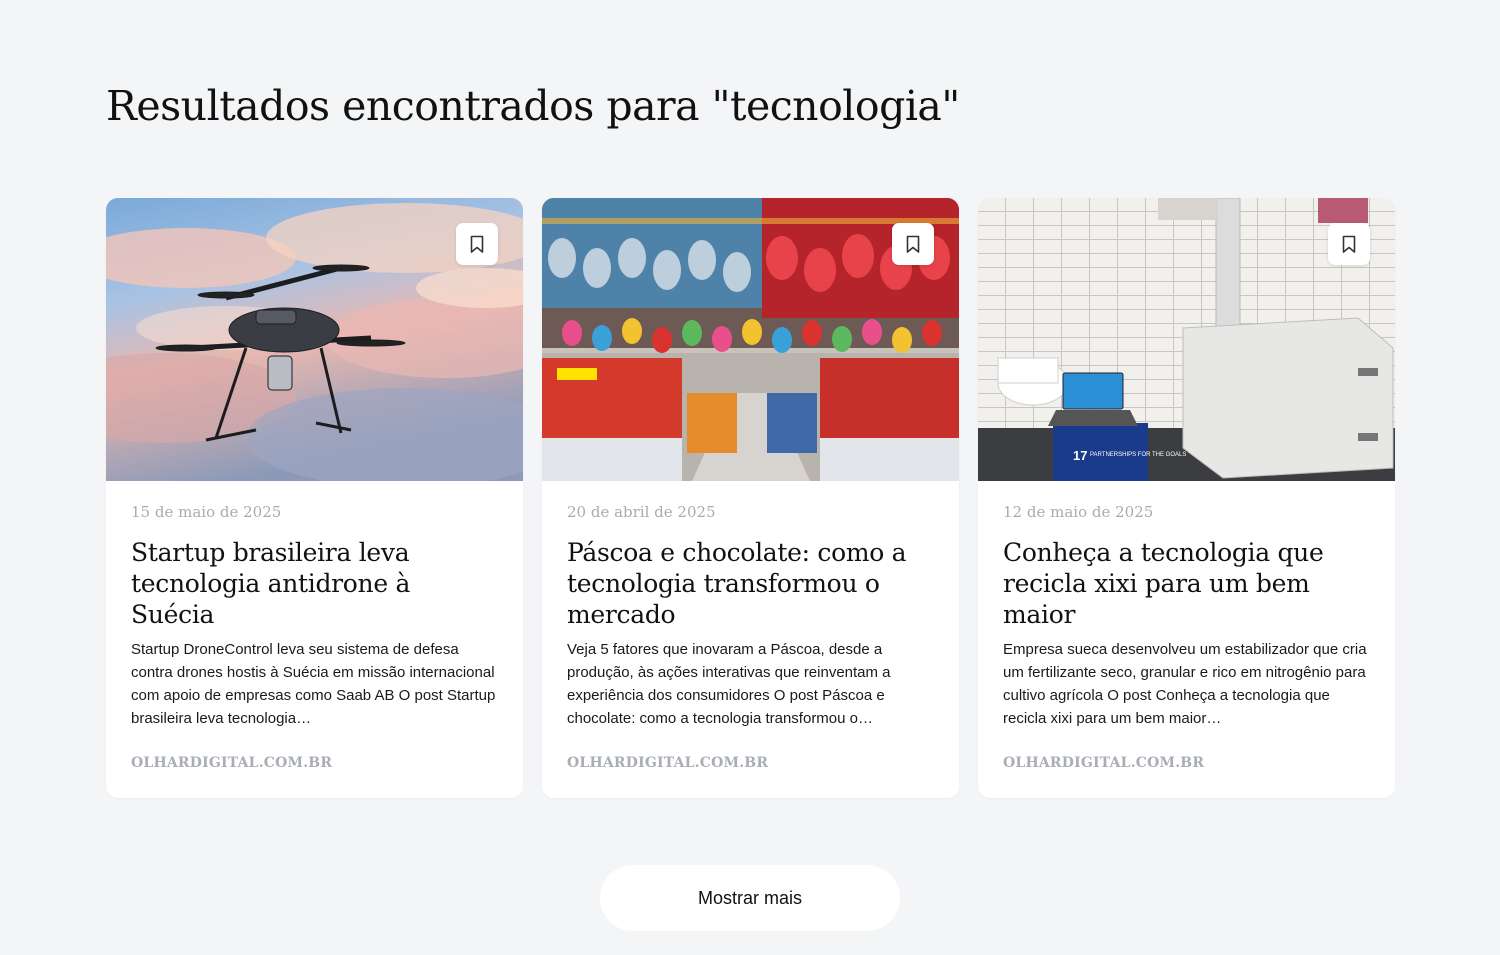 This screenshot has width=1500, height=955. Describe the element at coordinates (1078, 512) in the screenshot. I see `news-date: 12 de maio de 2025` at that location.